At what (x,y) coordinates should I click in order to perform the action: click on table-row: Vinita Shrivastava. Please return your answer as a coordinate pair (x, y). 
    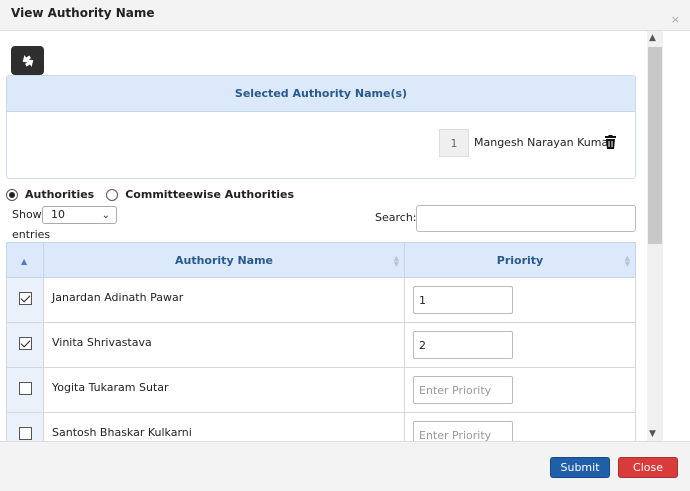
    Looking at the image, I should click on (321, 345).